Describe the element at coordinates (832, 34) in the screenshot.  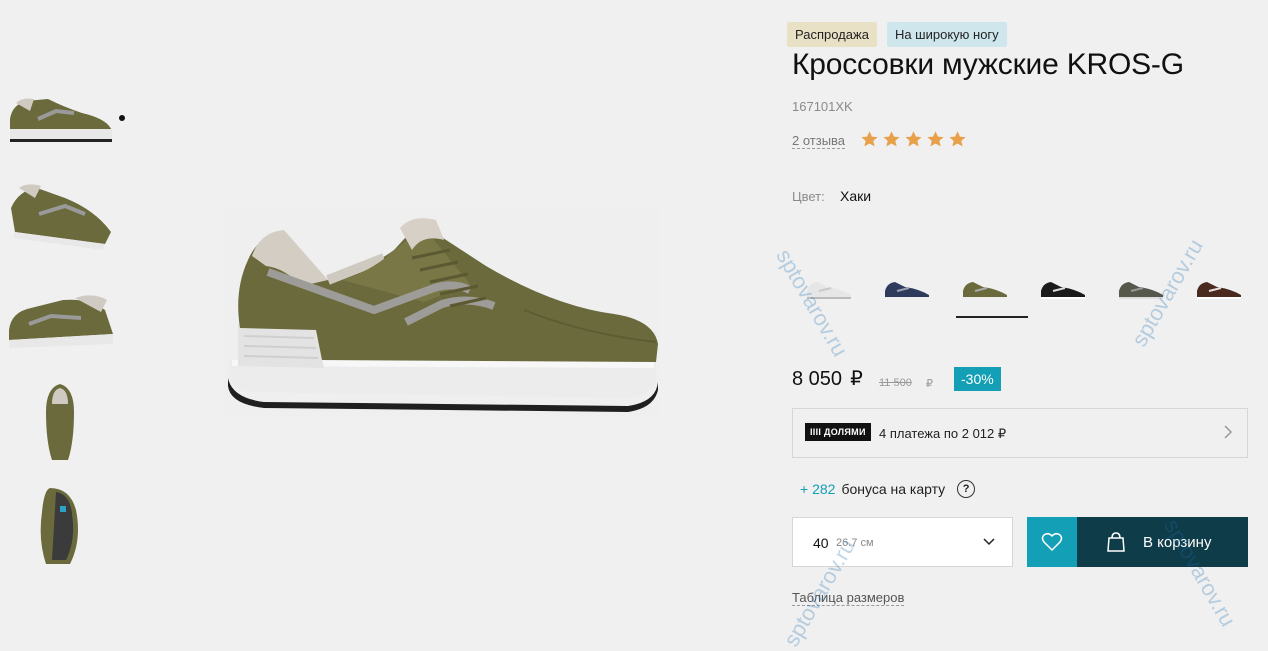
I see `sale-badge: Распродажа` at that location.